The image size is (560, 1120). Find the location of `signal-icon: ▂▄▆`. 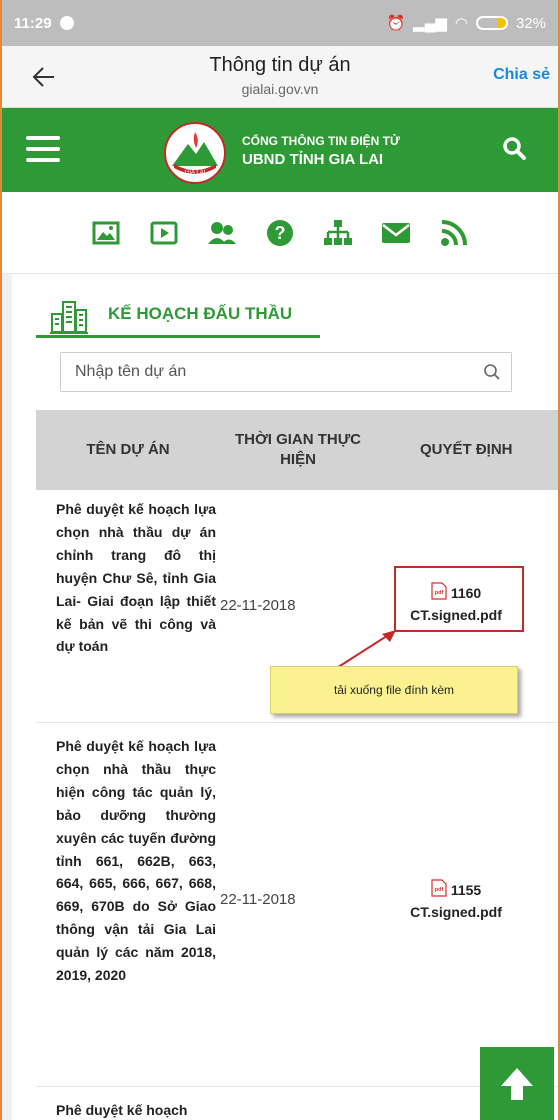

signal-icon: ▂▄▆ is located at coordinates (430, 23).